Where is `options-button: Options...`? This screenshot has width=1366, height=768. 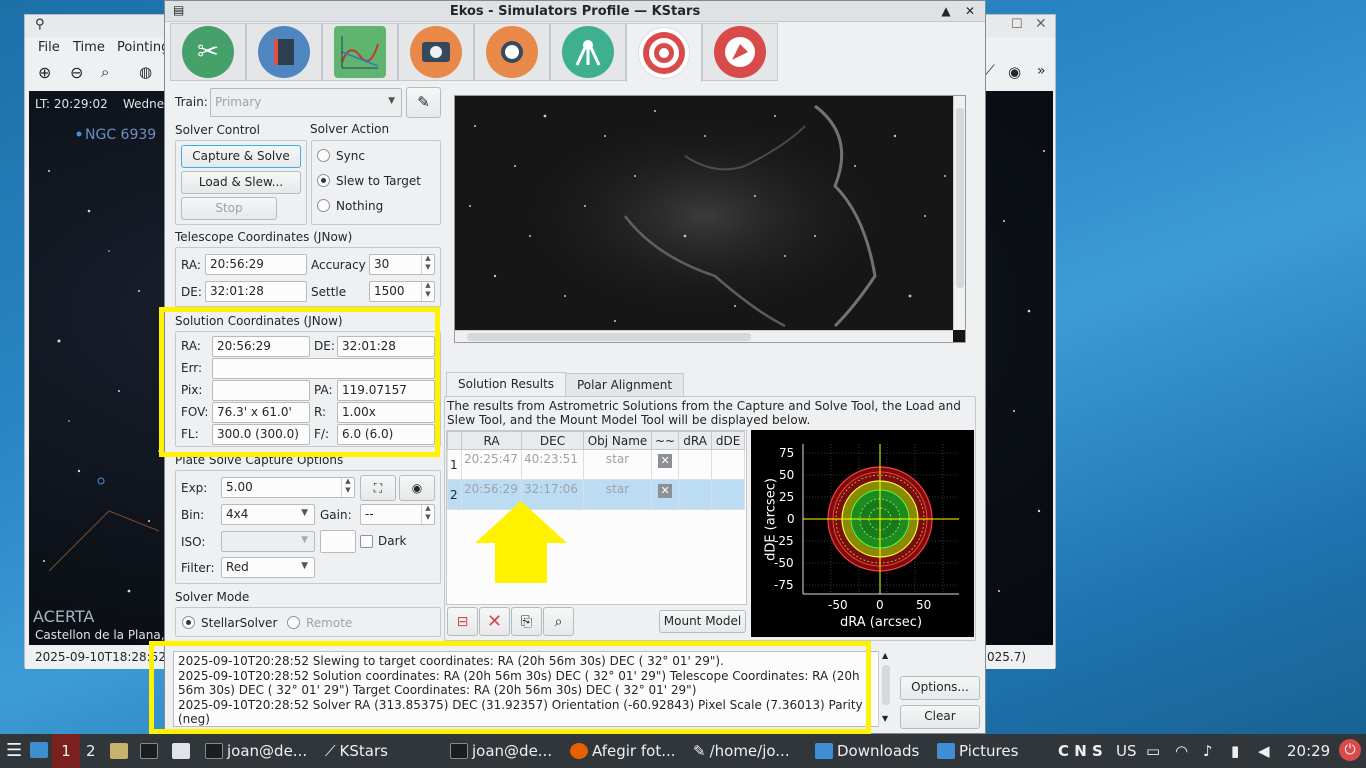
options-button: Options... is located at coordinates (940, 688).